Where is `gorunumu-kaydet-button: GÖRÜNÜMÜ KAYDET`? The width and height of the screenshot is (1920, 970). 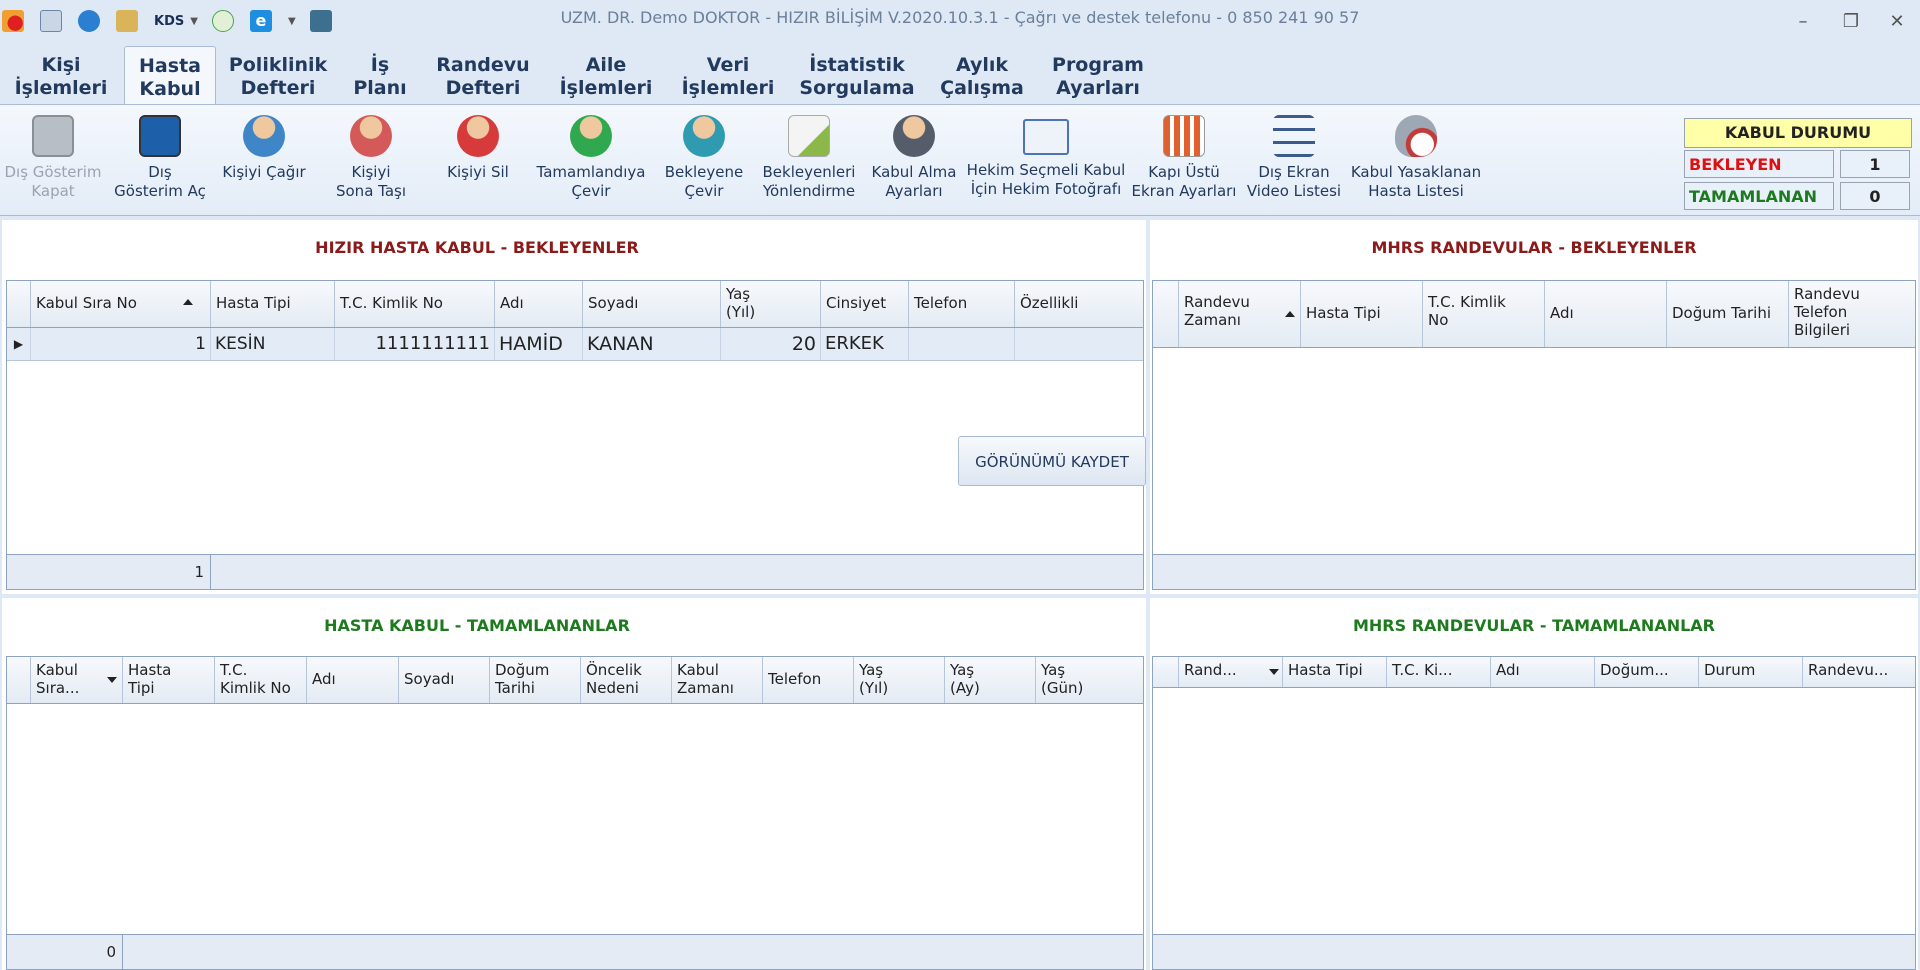
gorunumu-kaydet-button: GÖRÜNÜMÜ KAYDET is located at coordinates (1052, 461).